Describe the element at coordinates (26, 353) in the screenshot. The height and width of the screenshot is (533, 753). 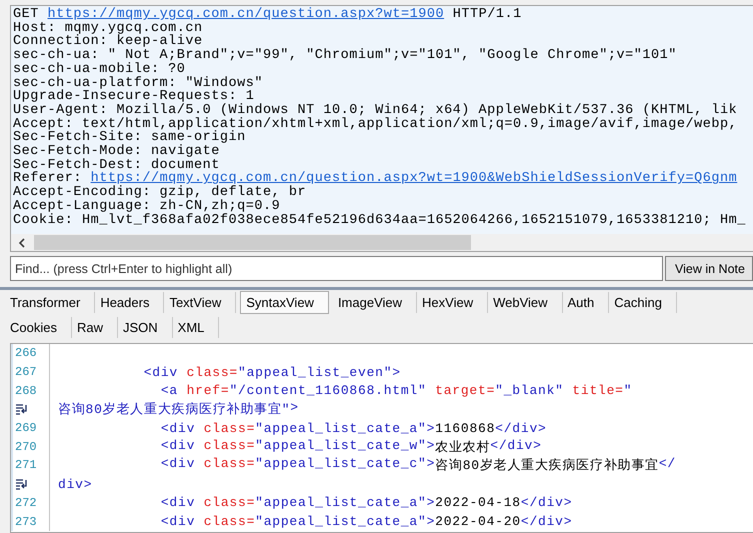
I see `line-number: 266` at that location.